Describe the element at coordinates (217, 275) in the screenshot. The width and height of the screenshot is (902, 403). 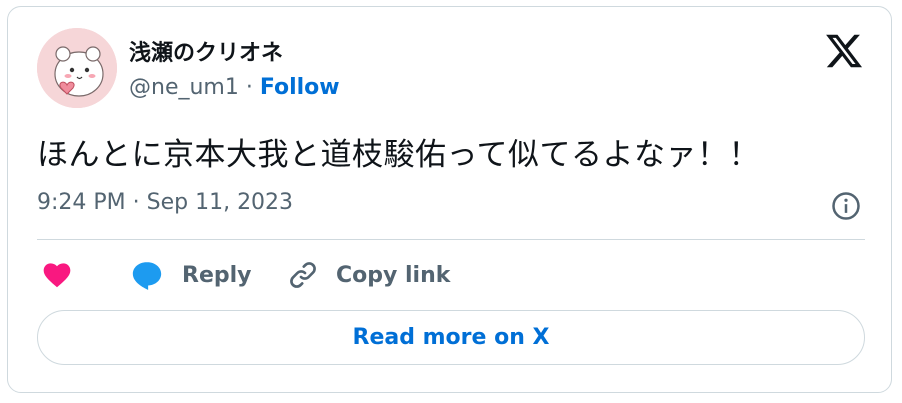
I see `reply-label: Reply` at that location.